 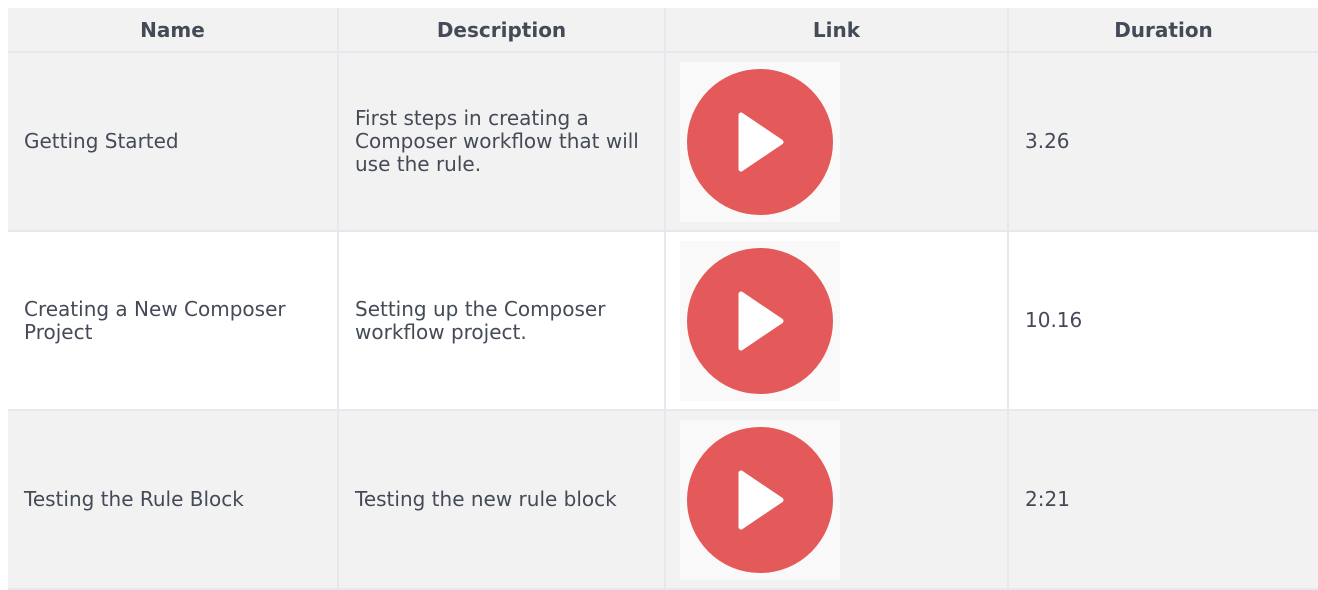 I want to click on column-header-link: Link, so click(x=836, y=30).